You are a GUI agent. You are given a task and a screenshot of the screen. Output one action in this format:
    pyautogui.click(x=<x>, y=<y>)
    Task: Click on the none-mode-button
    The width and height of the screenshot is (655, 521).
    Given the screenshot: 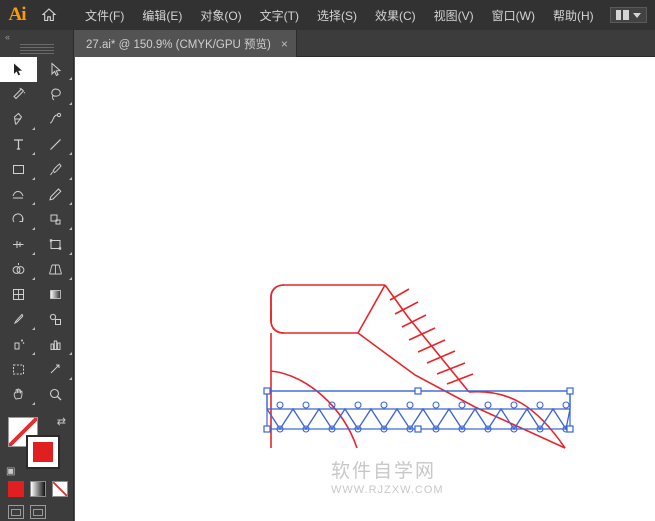 What is the action you would take?
    pyautogui.click(x=60, y=489)
    